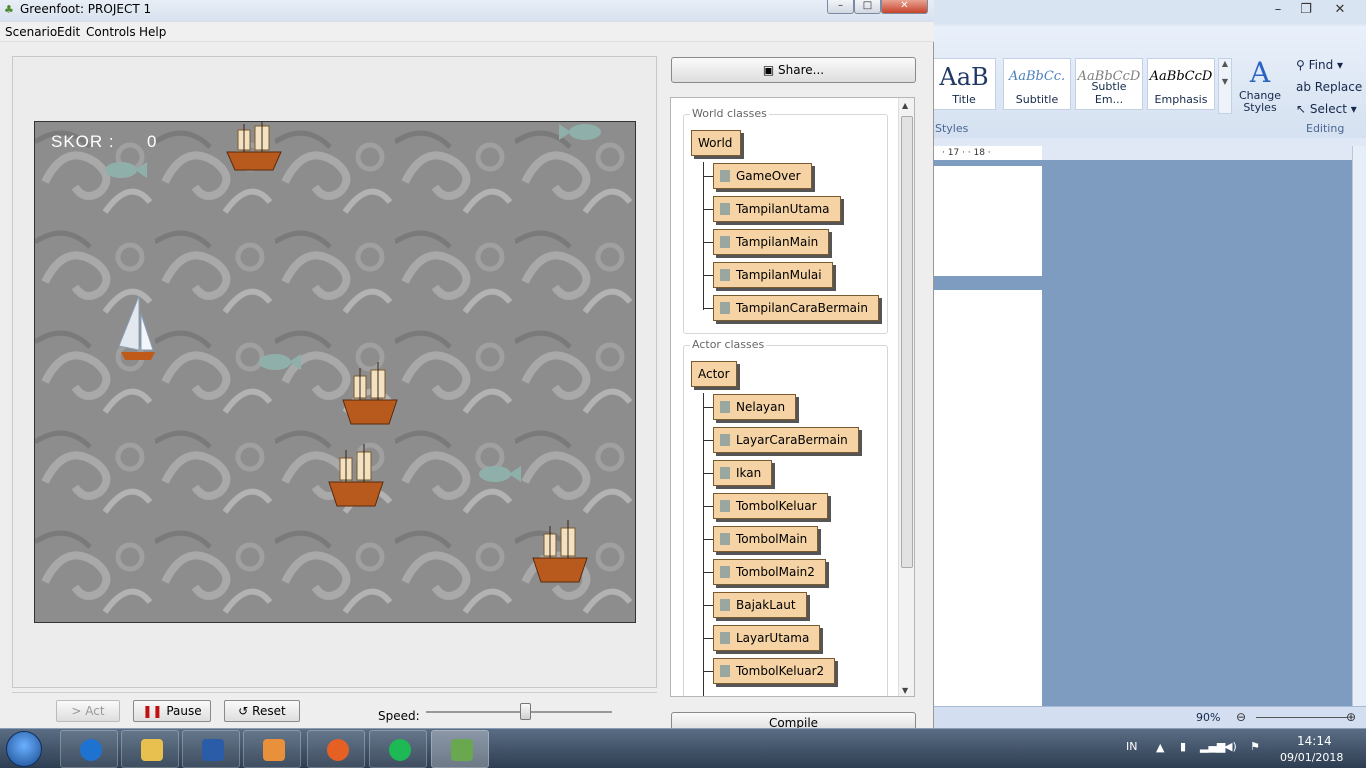  Describe the element at coordinates (1212, 746) in the screenshot. I see `network-icon: ▂▄▆` at that location.